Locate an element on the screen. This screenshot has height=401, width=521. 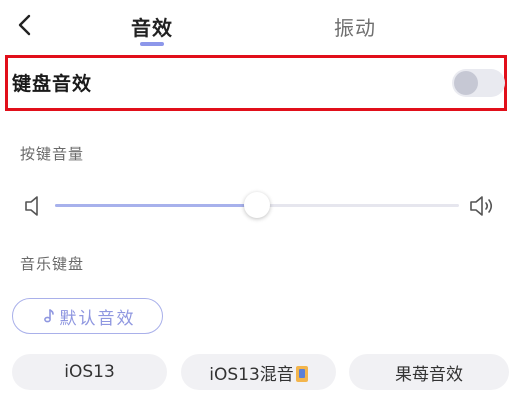
volume-slider-thumb is located at coordinates (257, 205).